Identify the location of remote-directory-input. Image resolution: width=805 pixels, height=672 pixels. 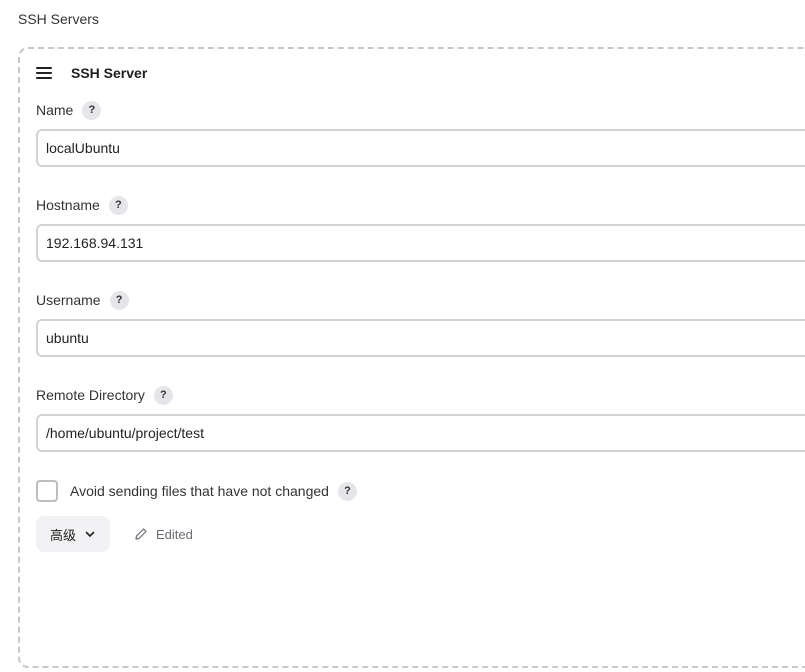
(420, 433).